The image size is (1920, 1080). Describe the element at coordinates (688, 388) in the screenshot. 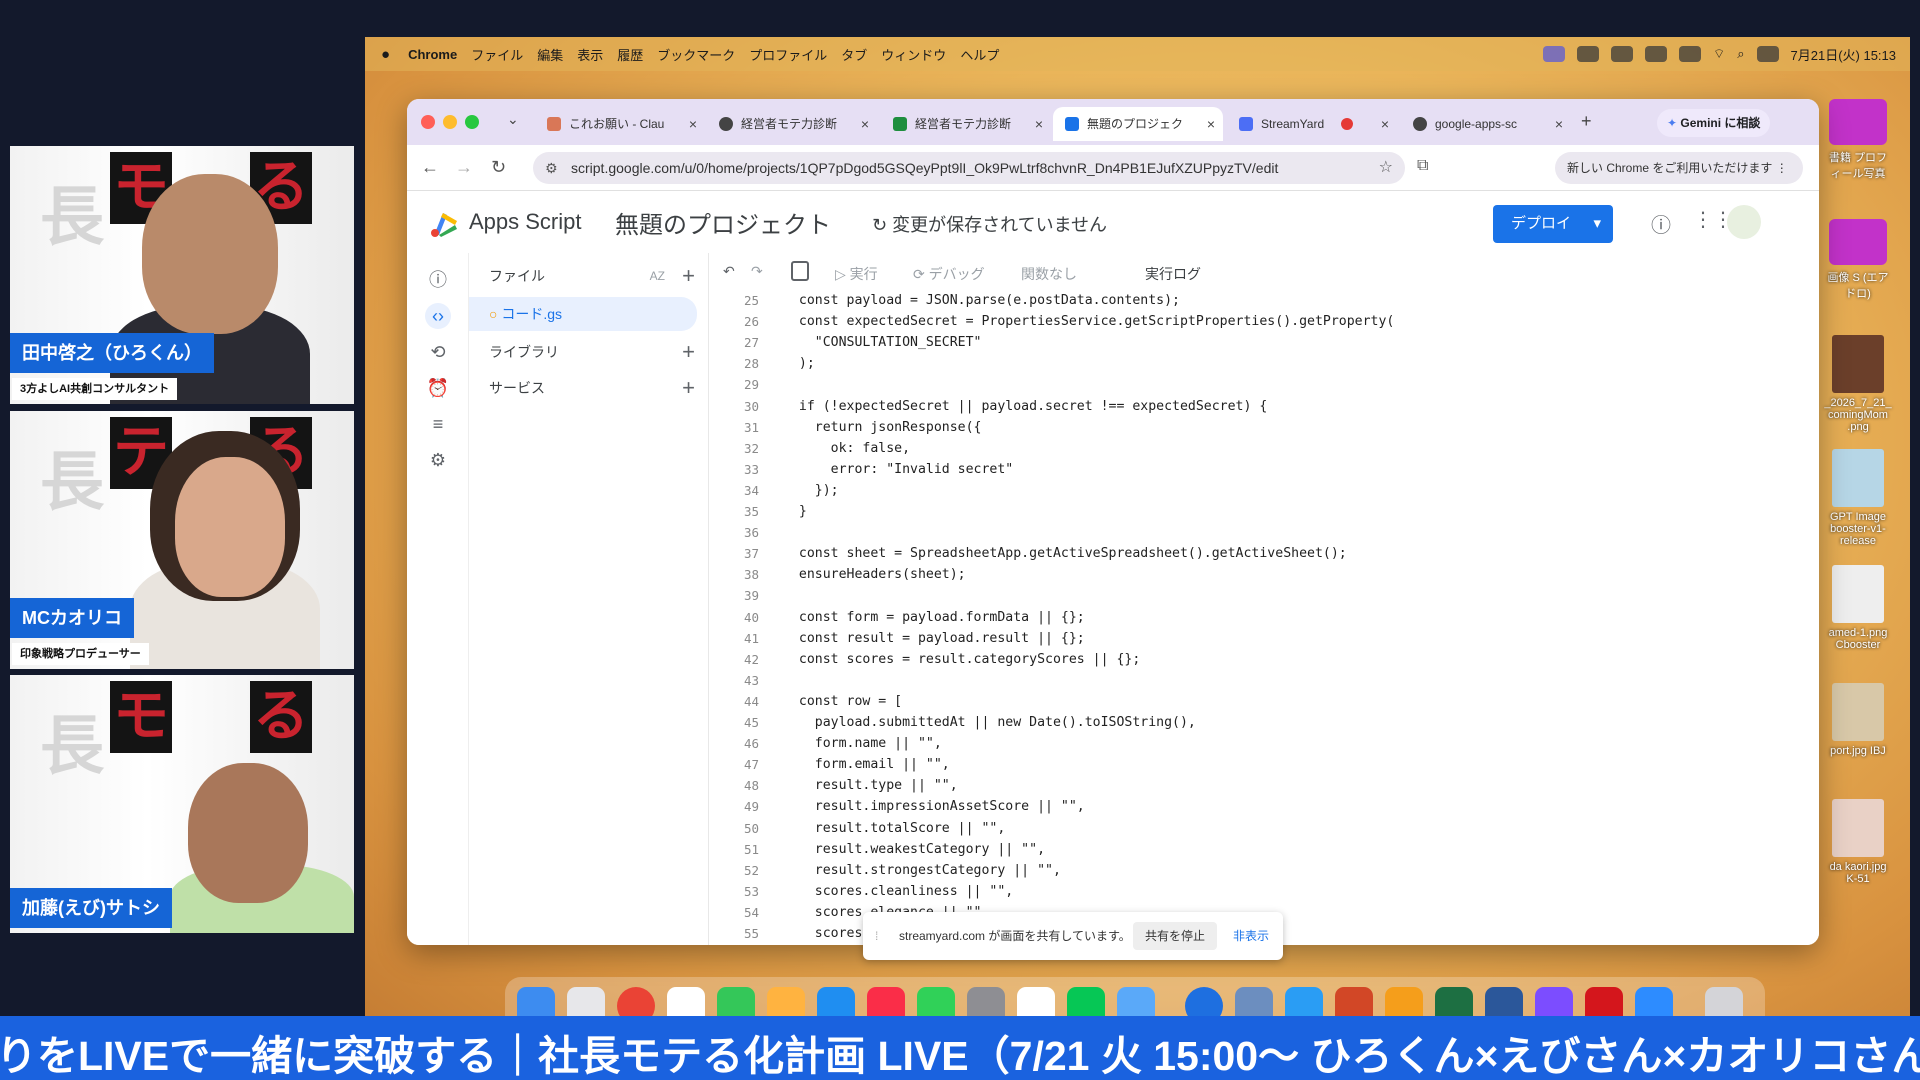

I see `add-service-icon: +` at that location.